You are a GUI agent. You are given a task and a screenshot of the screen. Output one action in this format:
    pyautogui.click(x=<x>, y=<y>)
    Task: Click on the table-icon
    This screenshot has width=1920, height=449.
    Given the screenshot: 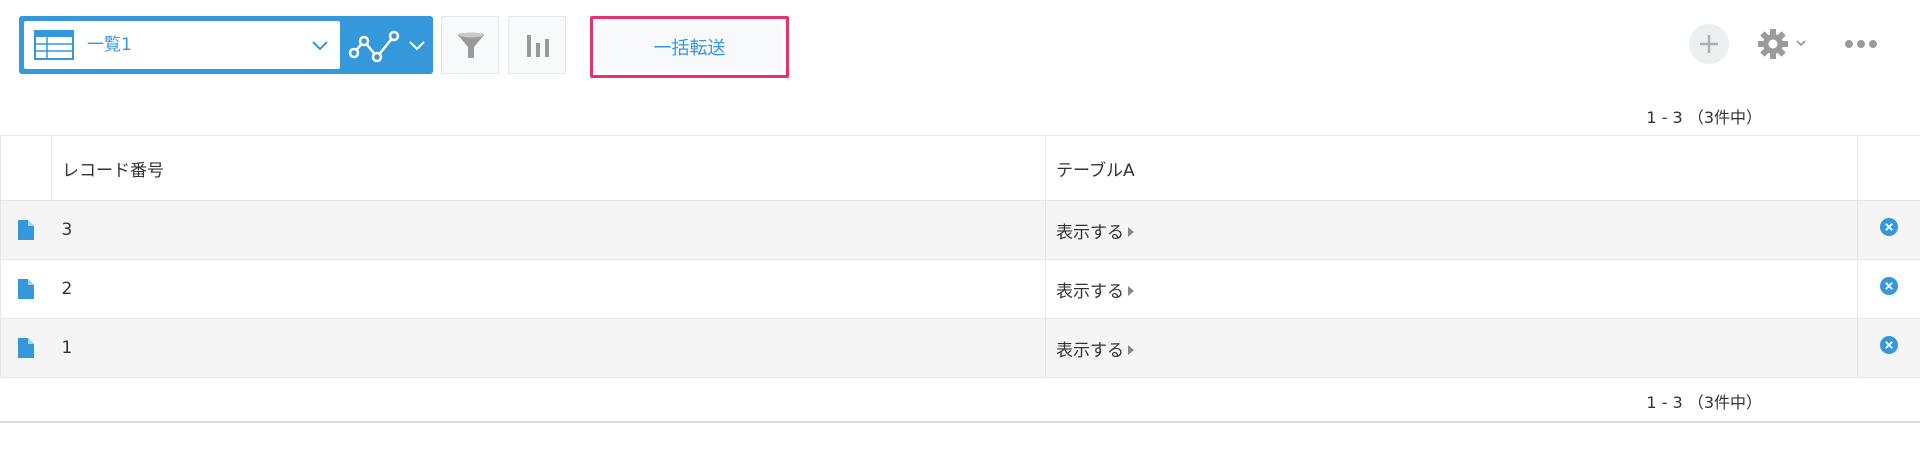 What is the action you would take?
    pyautogui.click(x=54, y=45)
    